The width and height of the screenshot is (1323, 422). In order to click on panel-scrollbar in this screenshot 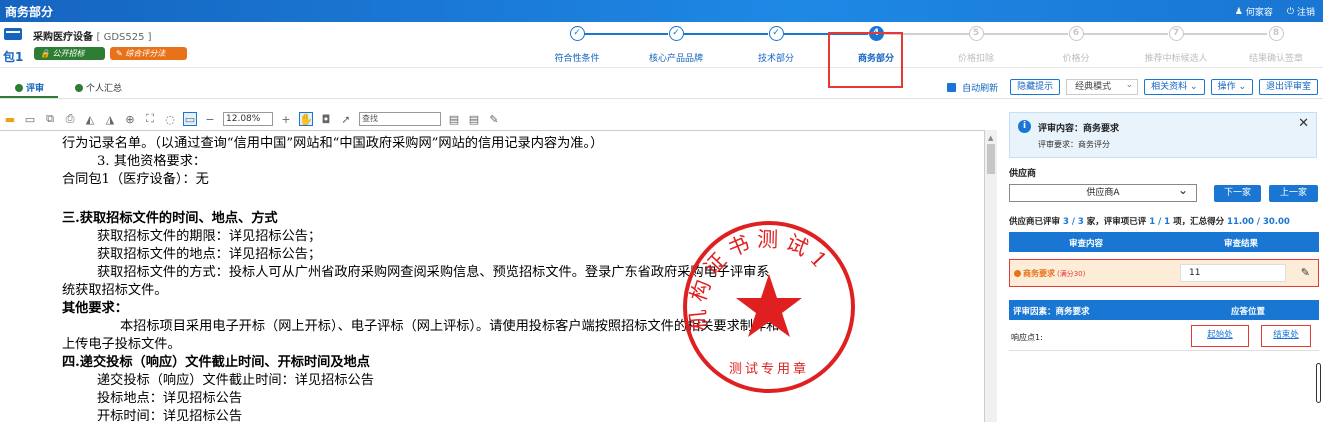, I will do `click(1318, 383)`.